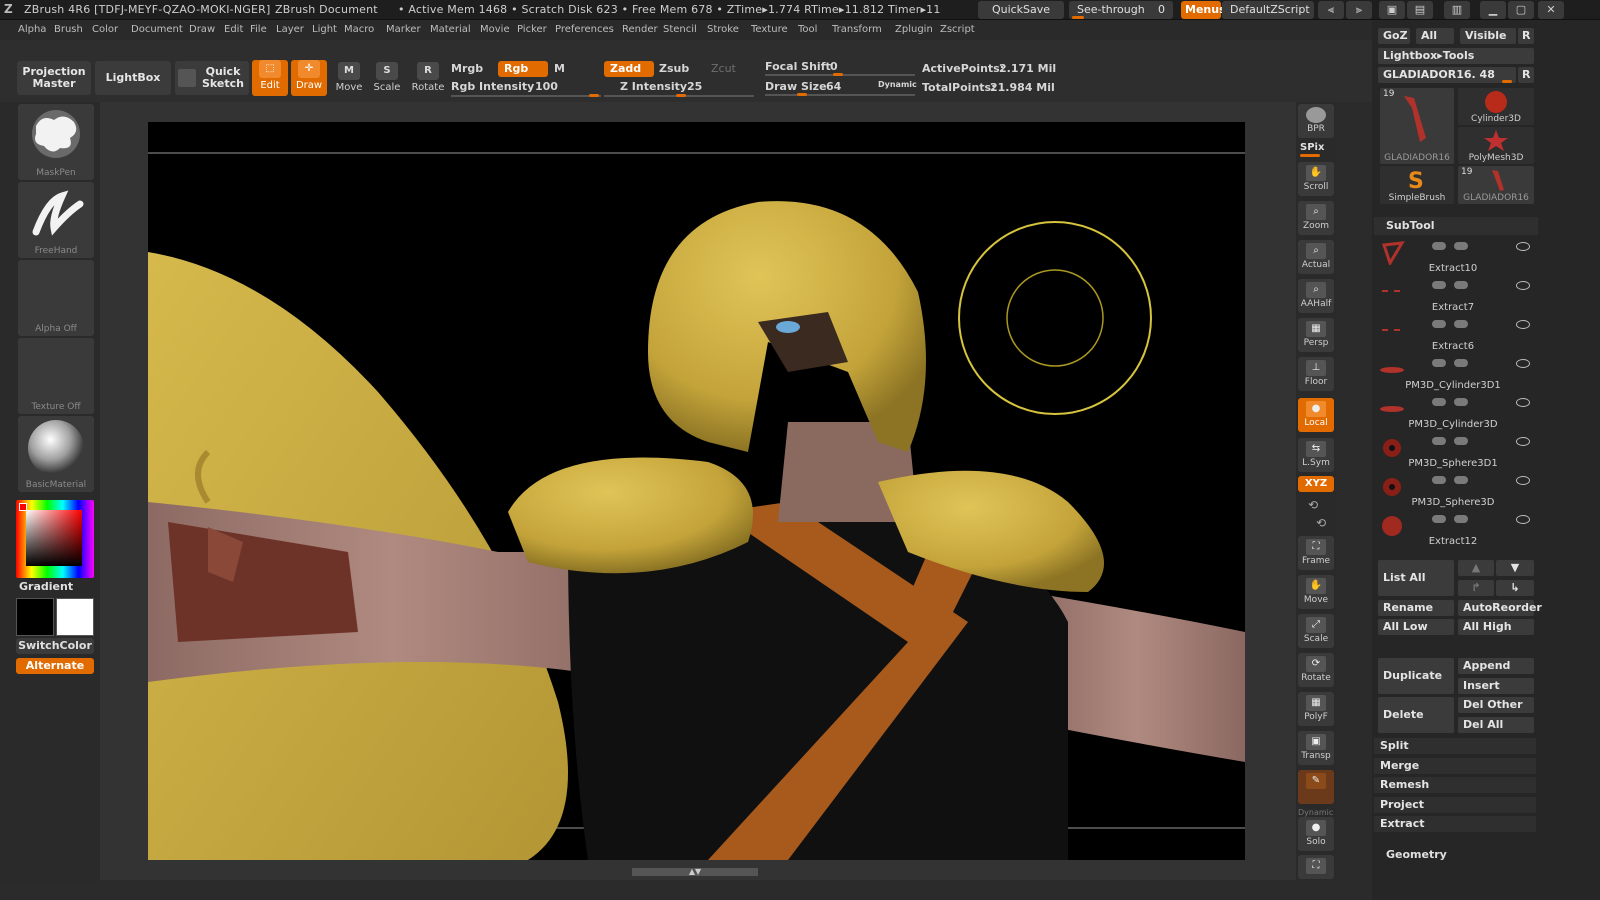 Image resolution: width=1600 pixels, height=900 pixels. I want to click on merge-section: Merge, so click(1455, 766).